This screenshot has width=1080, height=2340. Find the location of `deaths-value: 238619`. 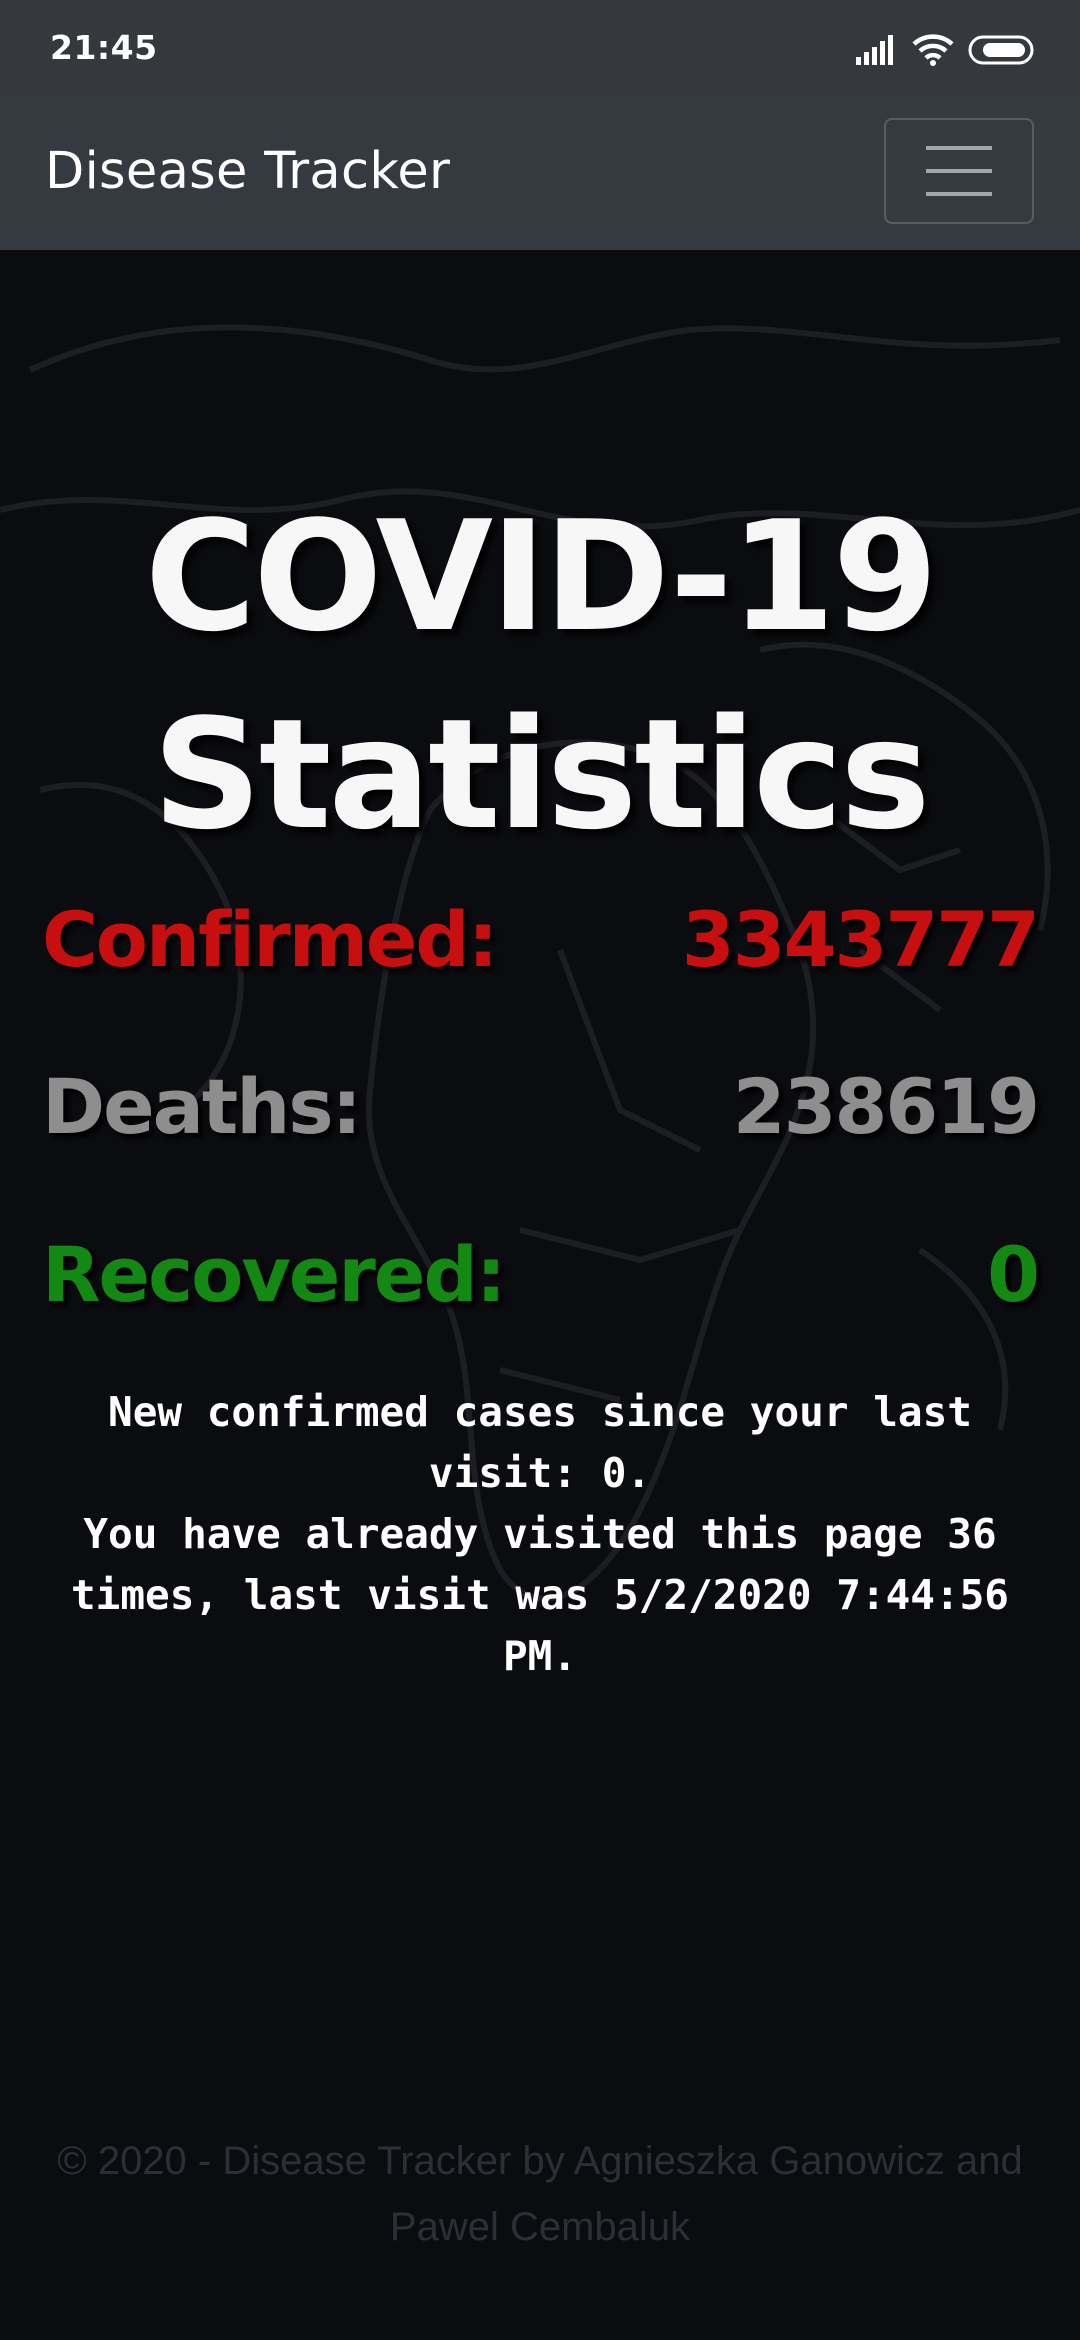

deaths-value: 238619 is located at coordinates (886, 1106).